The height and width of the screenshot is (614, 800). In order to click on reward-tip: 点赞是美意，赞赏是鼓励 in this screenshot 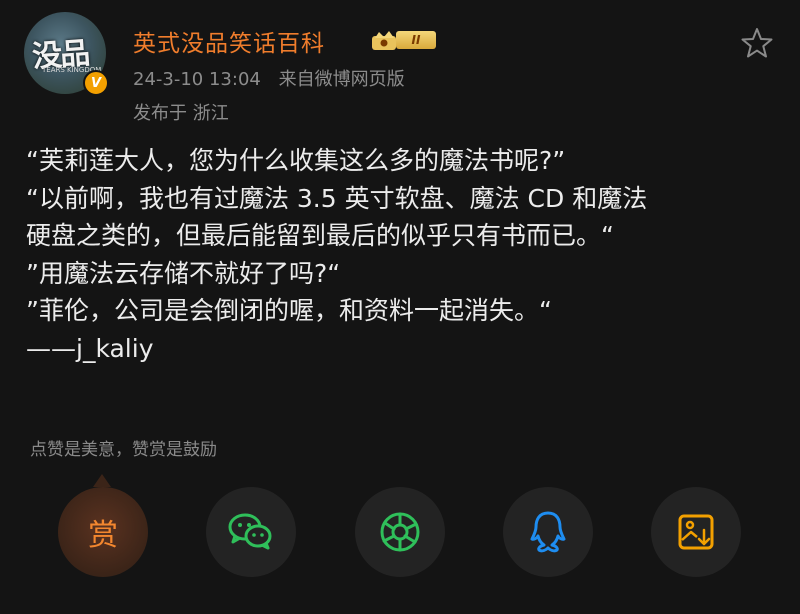, I will do `click(123, 450)`.